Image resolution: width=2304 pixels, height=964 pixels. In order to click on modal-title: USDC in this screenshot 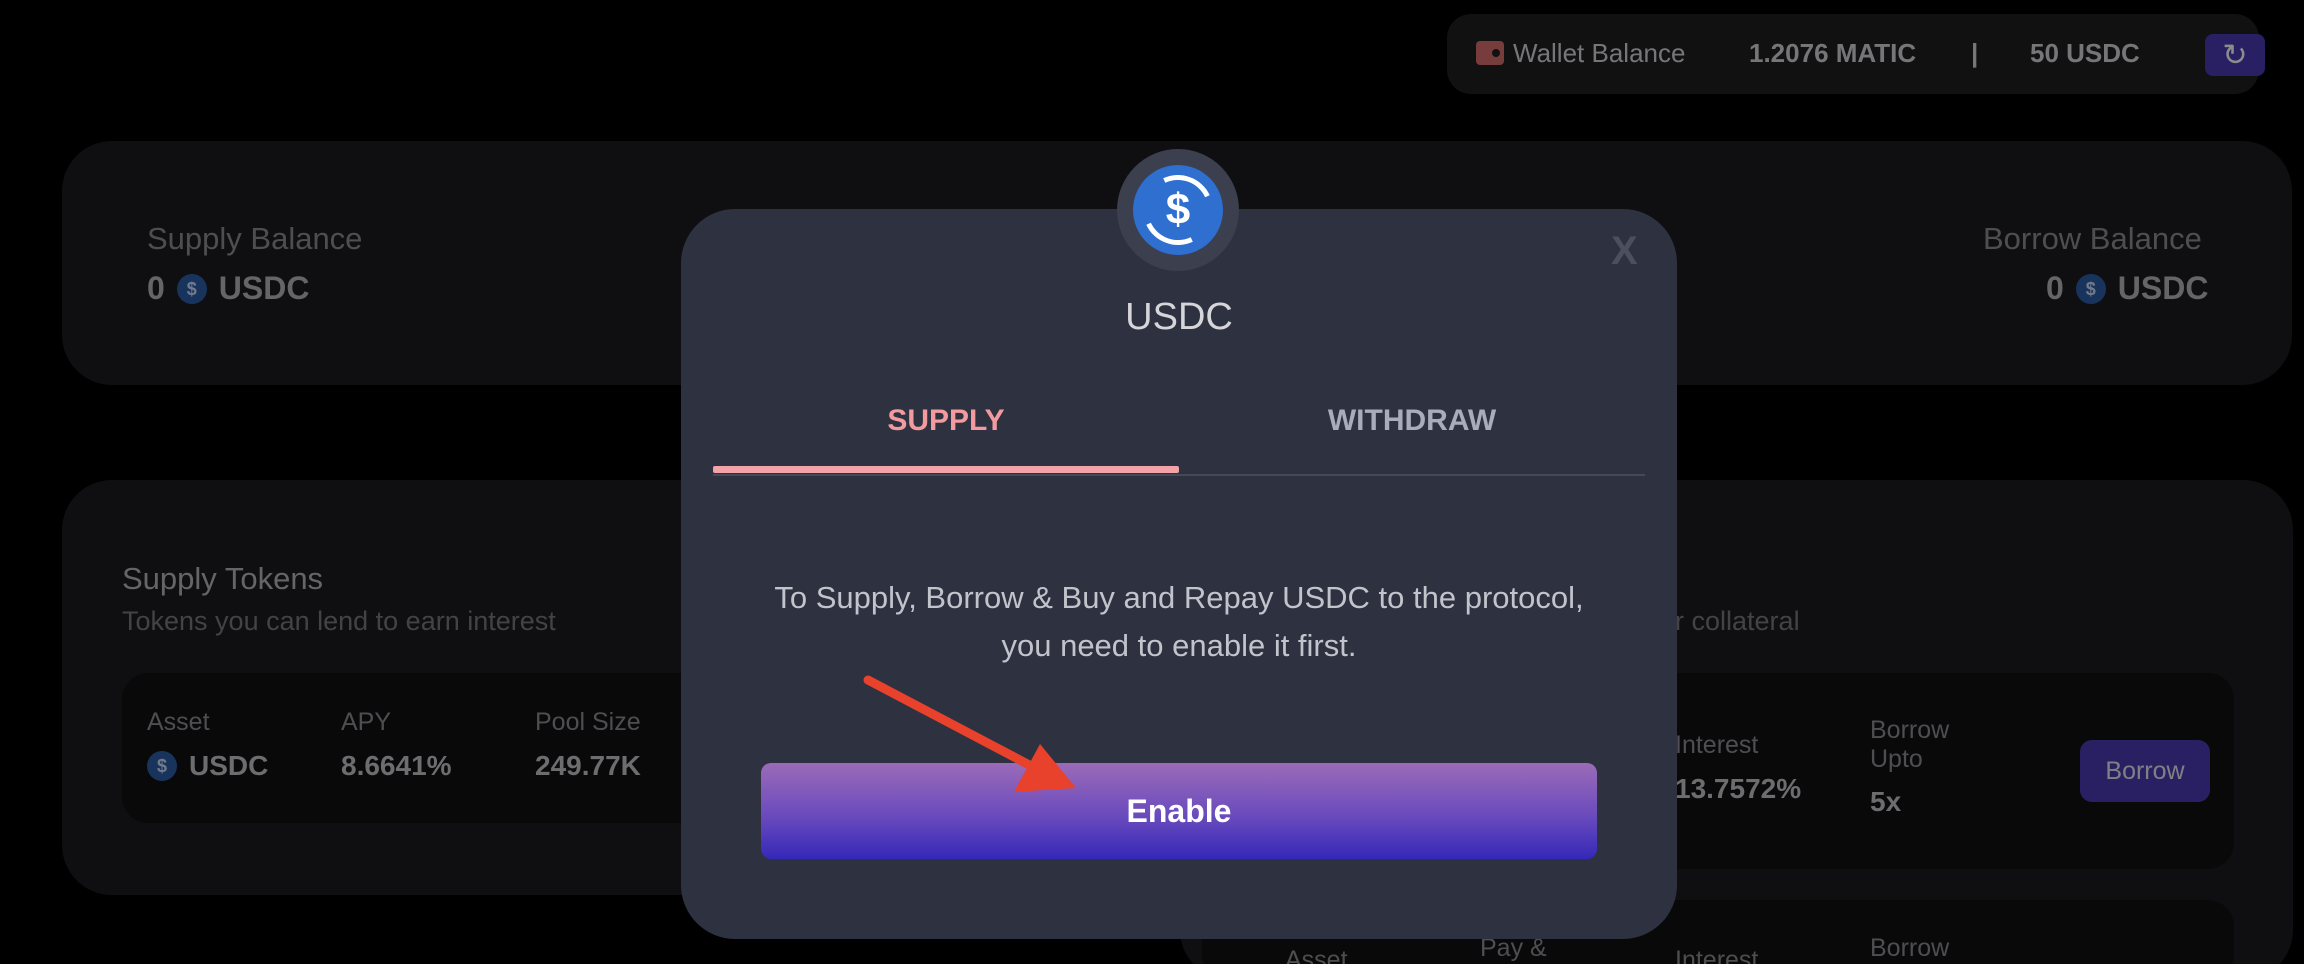, I will do `click(1179, 317)`.